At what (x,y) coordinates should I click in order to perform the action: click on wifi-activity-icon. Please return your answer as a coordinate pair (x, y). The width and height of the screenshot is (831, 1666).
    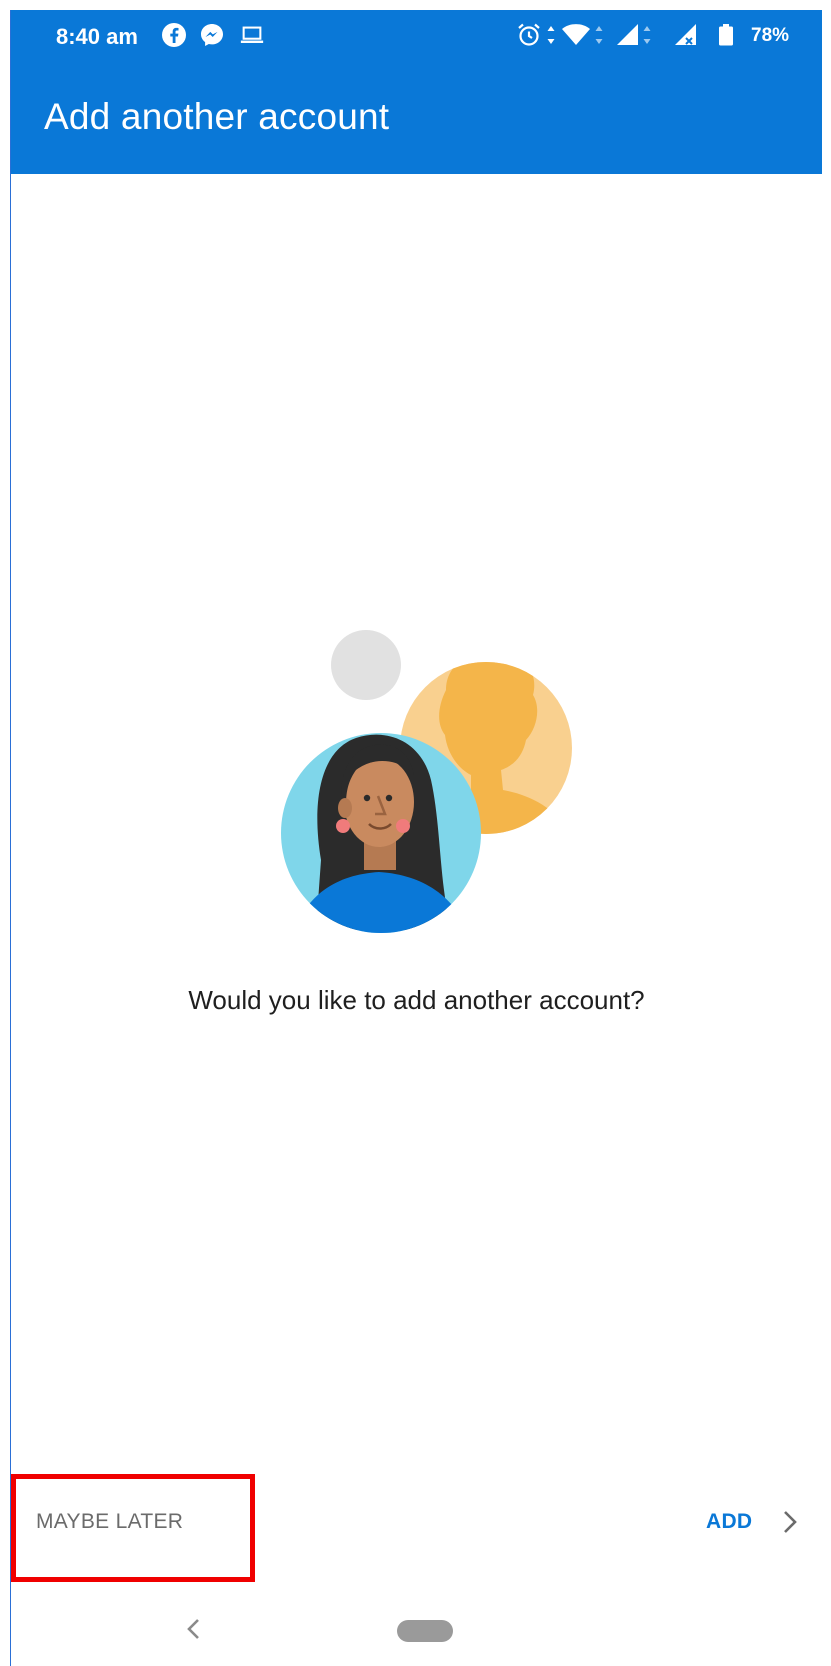
    Looking at the image, I should click on (599, 35).